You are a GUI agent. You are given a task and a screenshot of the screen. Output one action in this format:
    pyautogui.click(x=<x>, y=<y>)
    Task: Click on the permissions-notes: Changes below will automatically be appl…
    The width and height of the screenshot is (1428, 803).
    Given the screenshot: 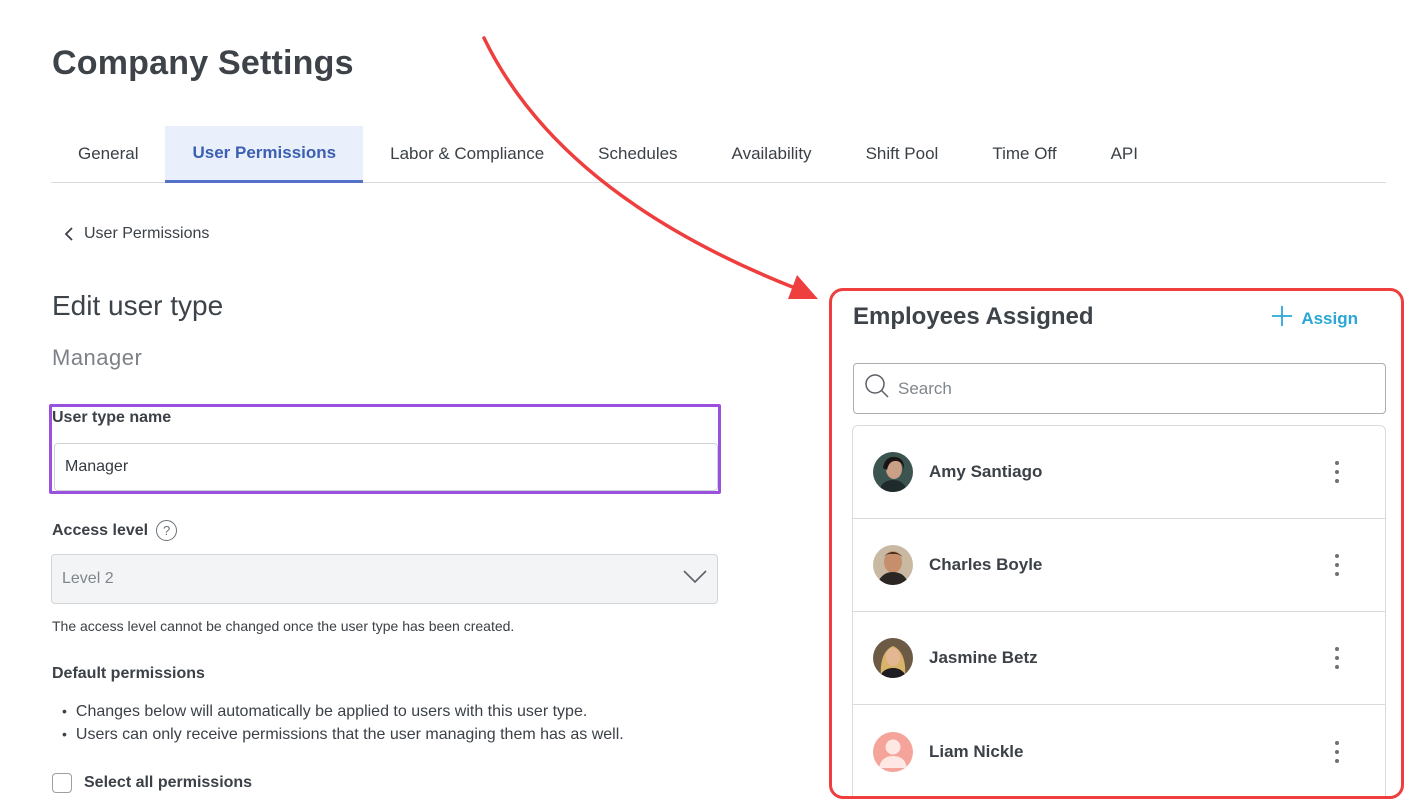 What is the action you would take?
    pyautogui.click(x=343, y=723)
    